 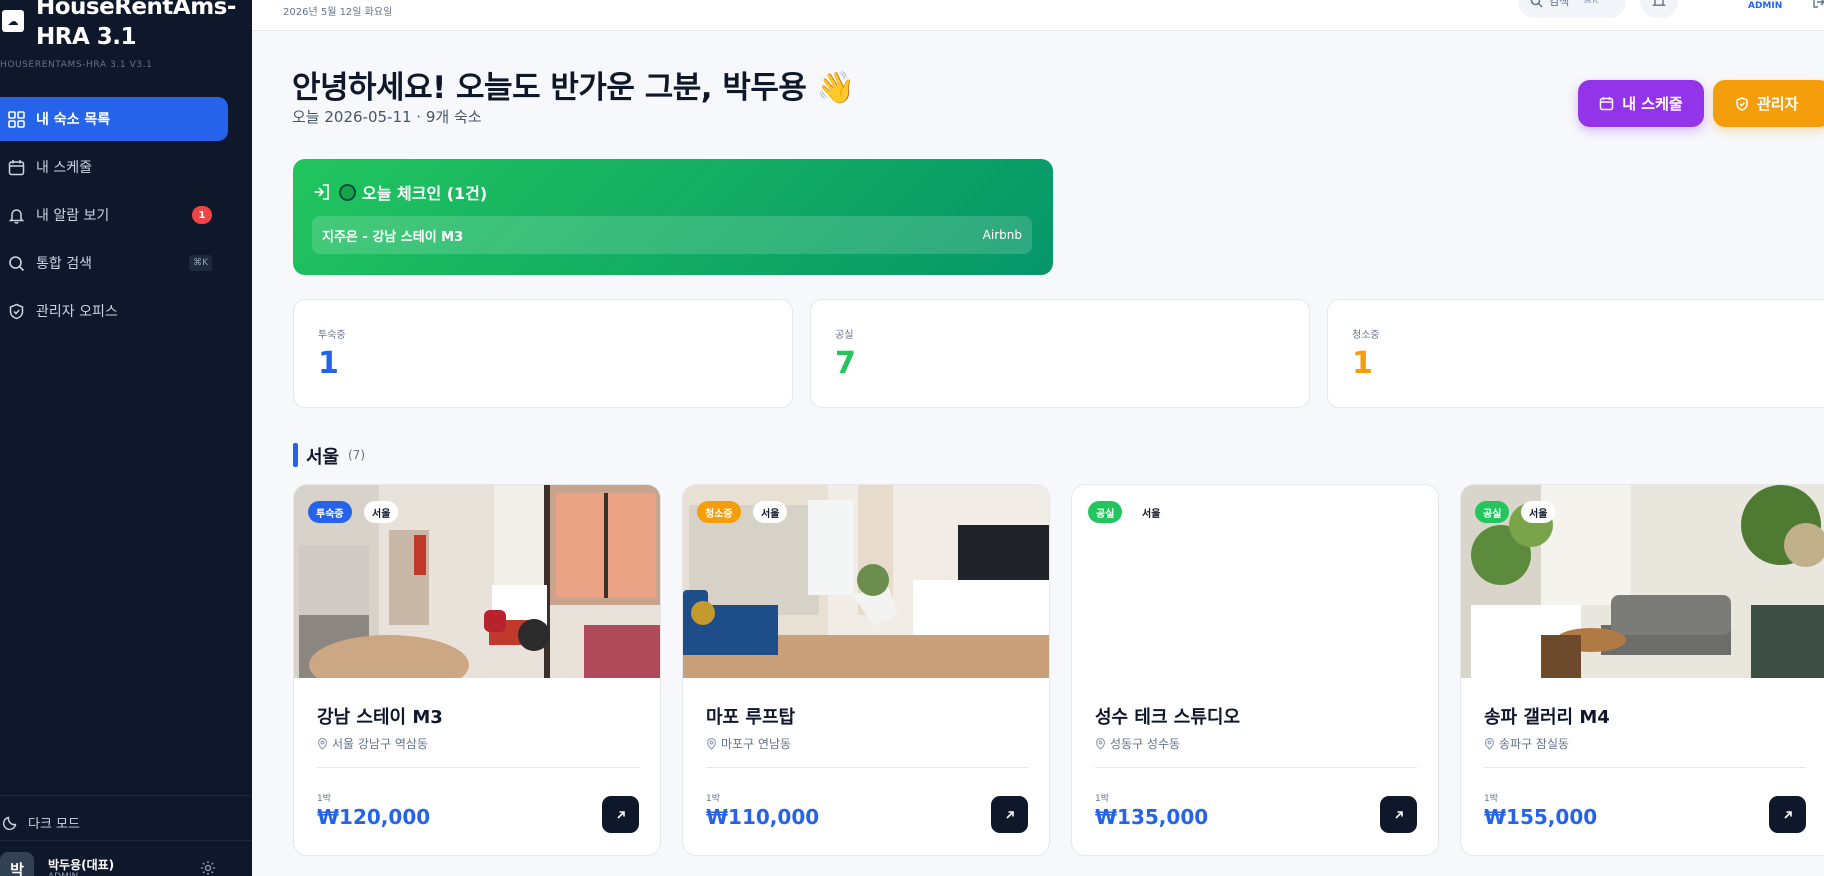 I want to click on sidebar-nav: 내 숙소 목록 내 스케줄 내 알람 보기 1 통합 검색 ⌘K 관리자 오피스, so click(x=114, y=217).